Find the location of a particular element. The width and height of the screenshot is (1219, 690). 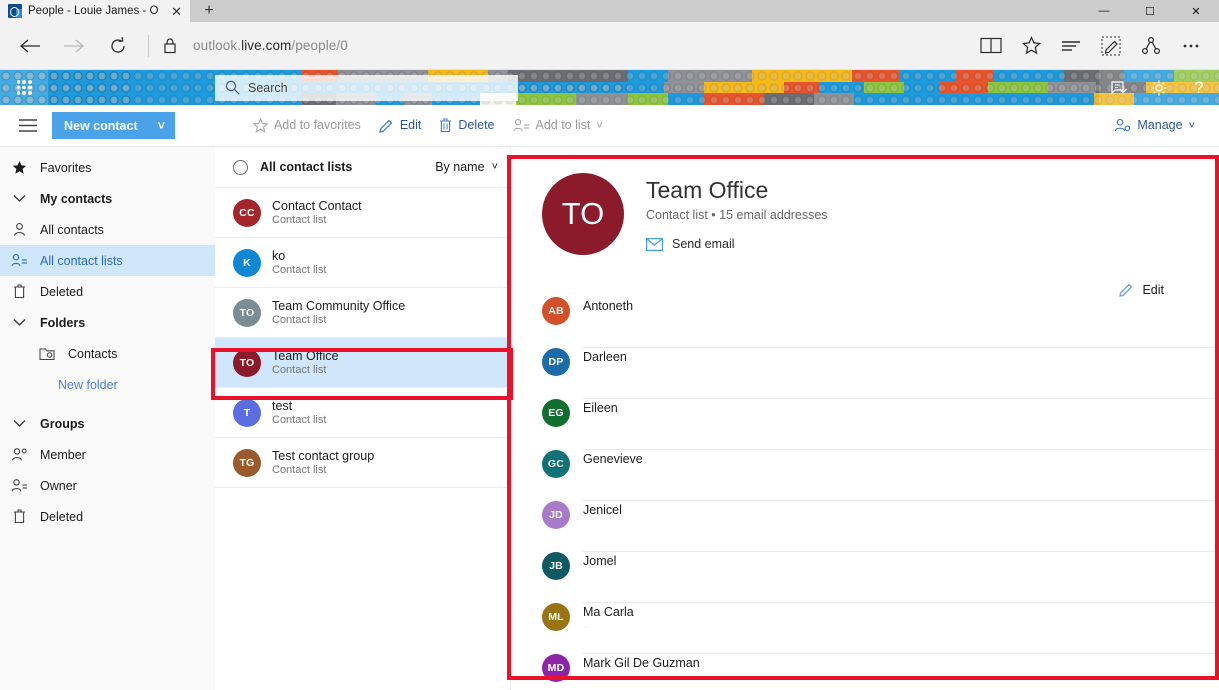

select-all-circle-icon is located at coordinates (240, 167).